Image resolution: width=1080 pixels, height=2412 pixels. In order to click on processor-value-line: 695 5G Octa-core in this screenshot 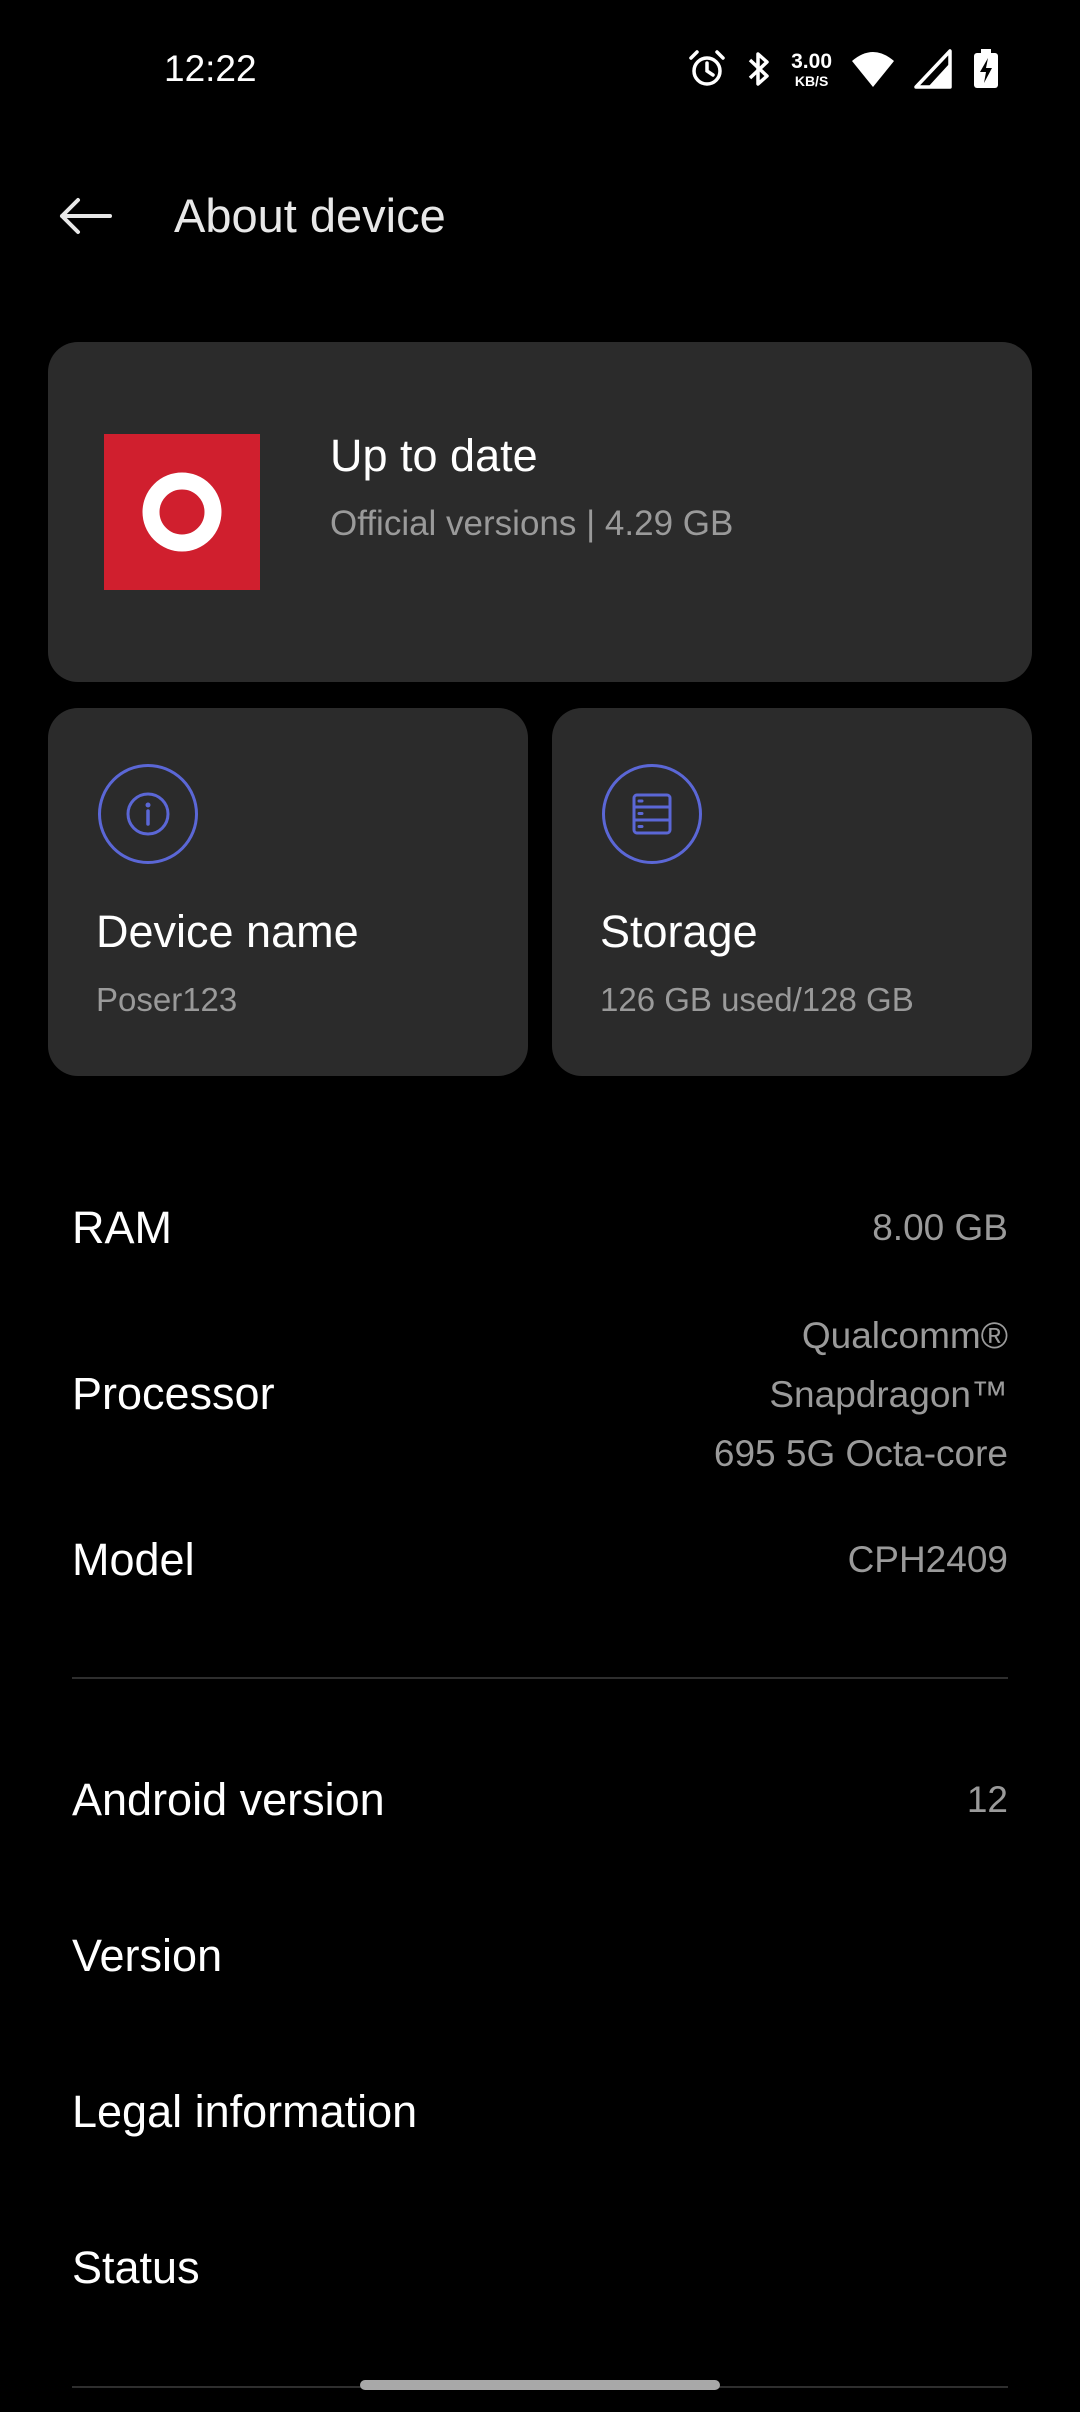, I will do `click(860, 1453)`.